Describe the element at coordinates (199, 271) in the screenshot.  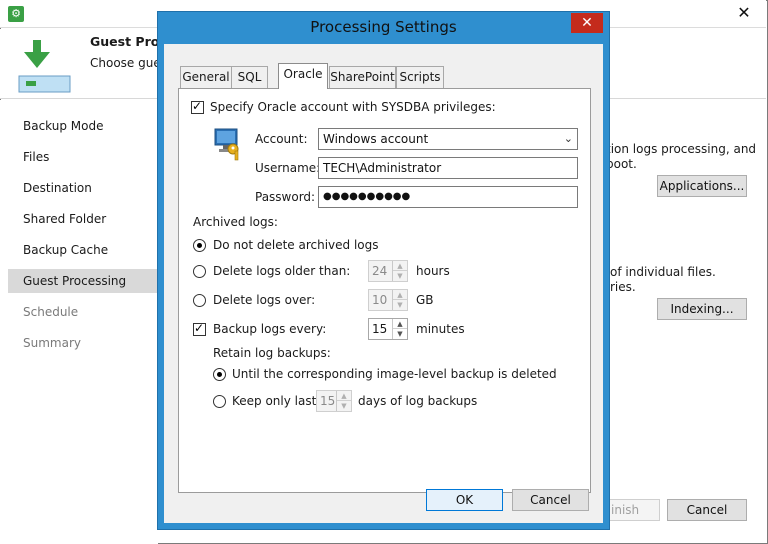
I see `delete-older-radio` at that location.